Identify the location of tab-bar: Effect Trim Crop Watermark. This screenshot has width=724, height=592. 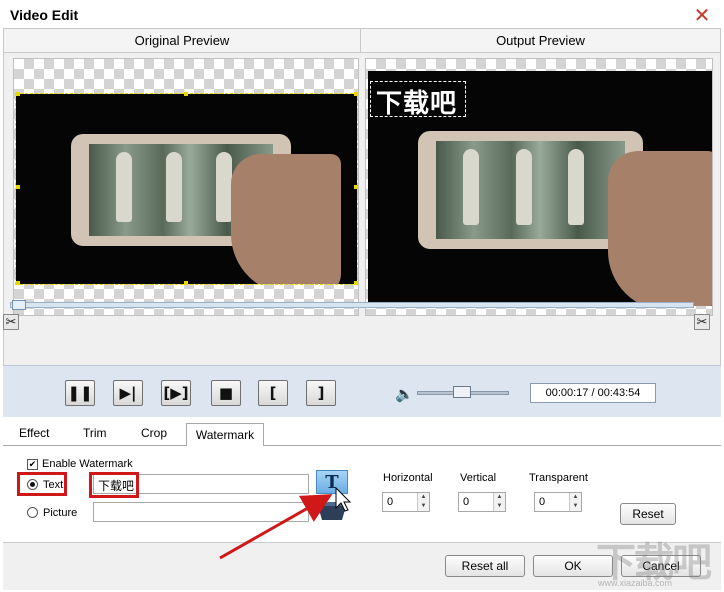
(362, 432).